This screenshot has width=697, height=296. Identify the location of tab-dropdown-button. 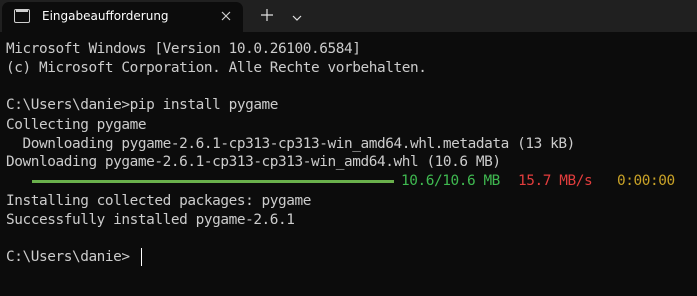
(297, 15).